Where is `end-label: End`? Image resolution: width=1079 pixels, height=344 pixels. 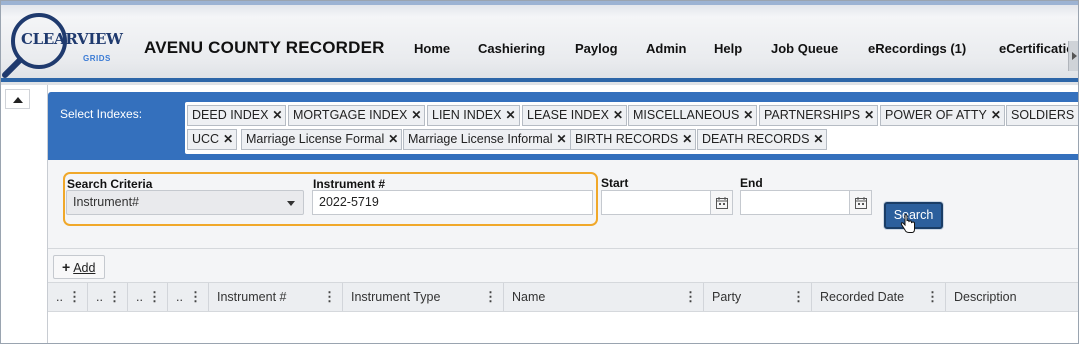
end-label: End is located at coordinates (751, 183).